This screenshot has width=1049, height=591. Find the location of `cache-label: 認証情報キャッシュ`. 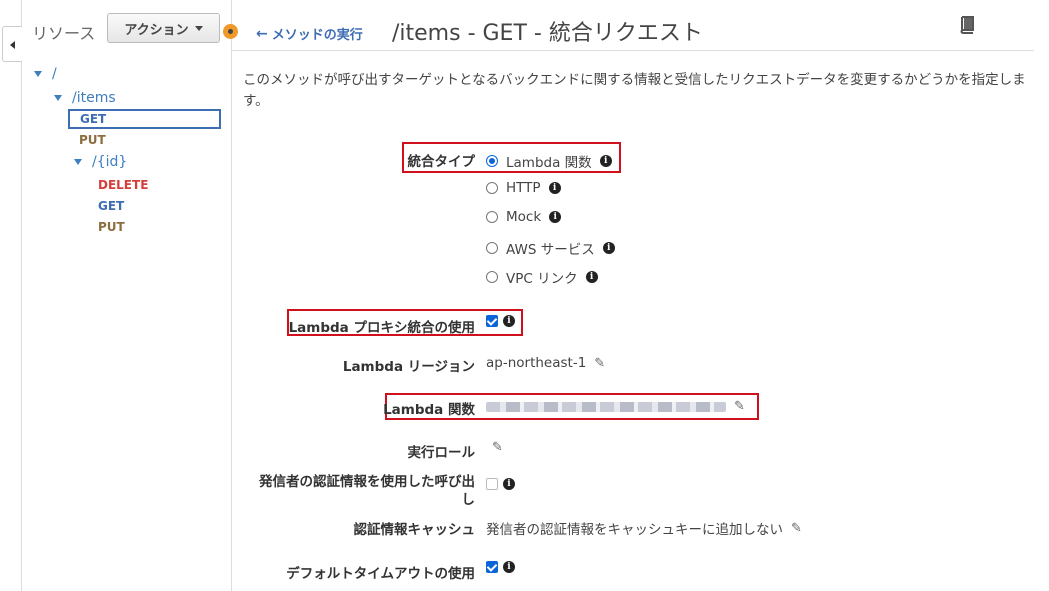

cache-label: 認証情報キャッシュ is located at coordinates (414, 530).